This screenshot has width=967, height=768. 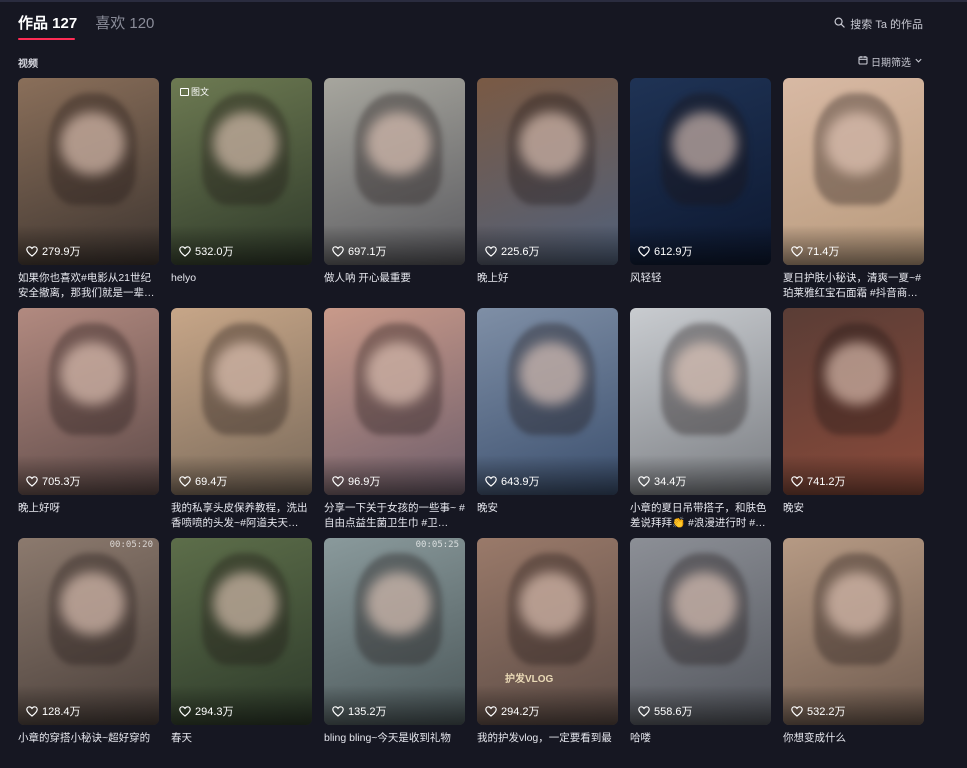 I want to click on like-count: 294.3万, so click(x=206, y=711).